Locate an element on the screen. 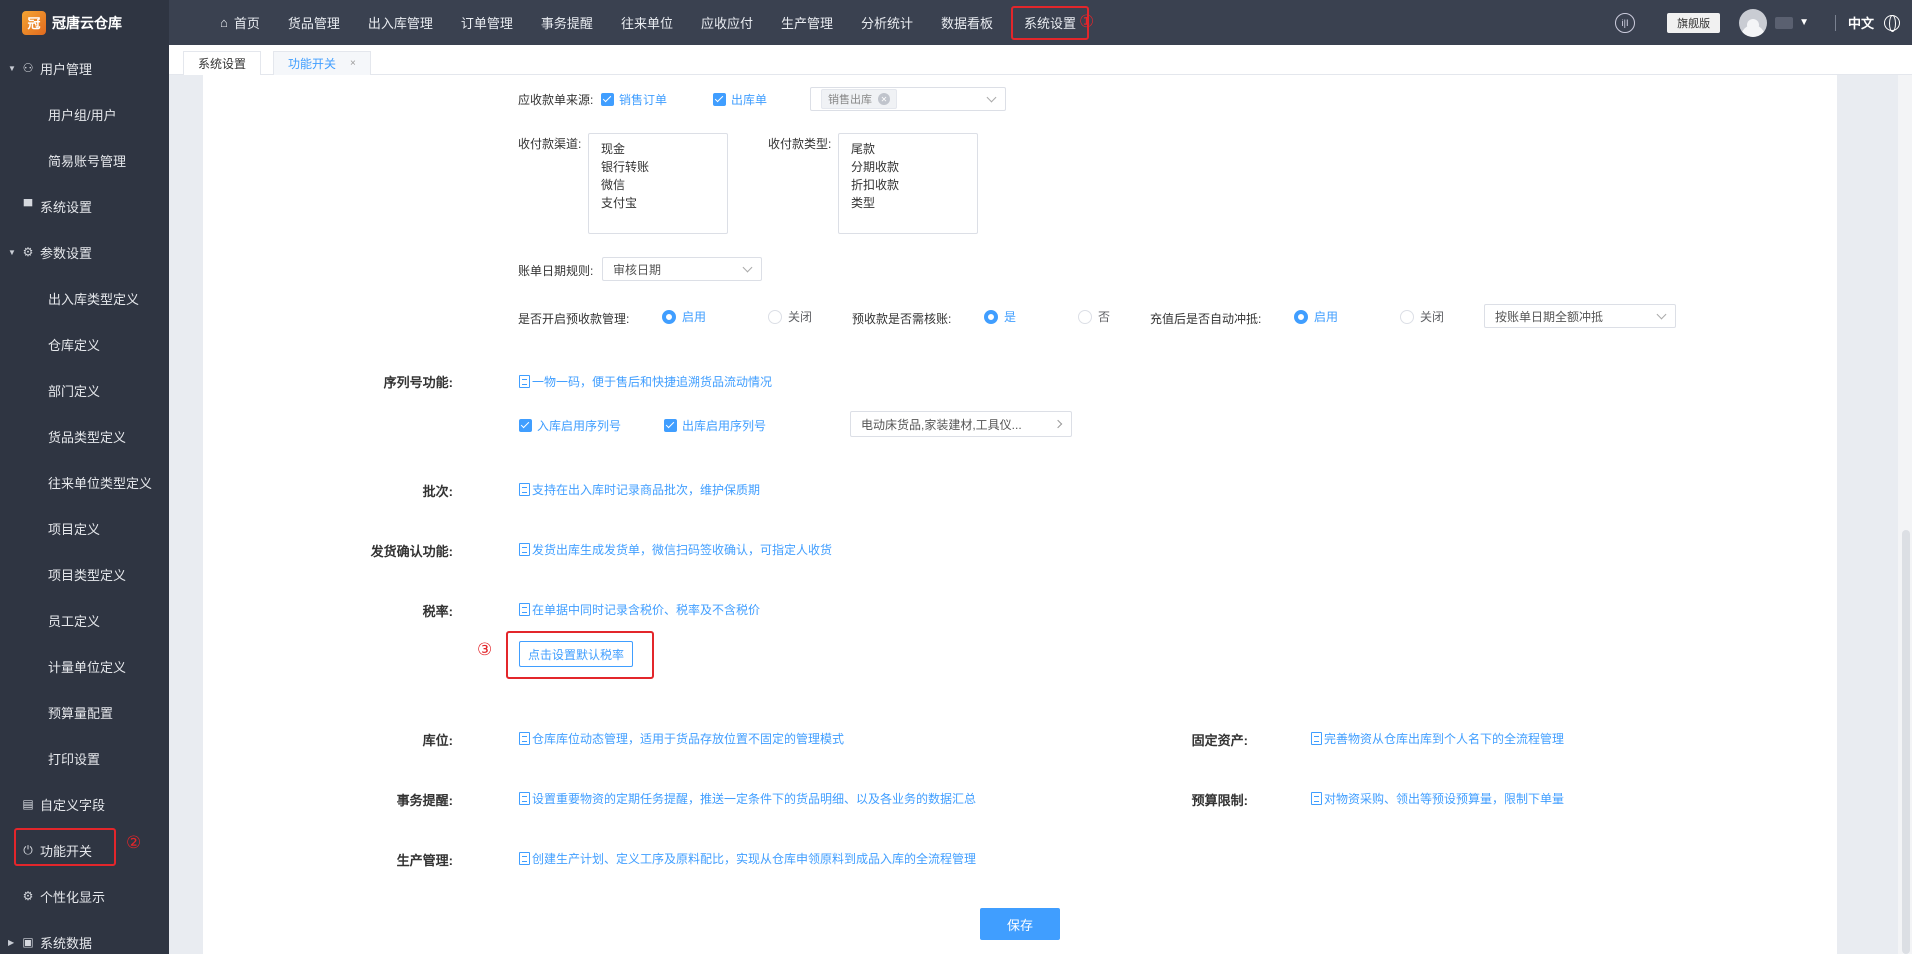 The width and height of the screenshot is (1912, 954). paytype-list: 尾款 分期收款 折扣收款 类型 is located at coordinates (908, 183).